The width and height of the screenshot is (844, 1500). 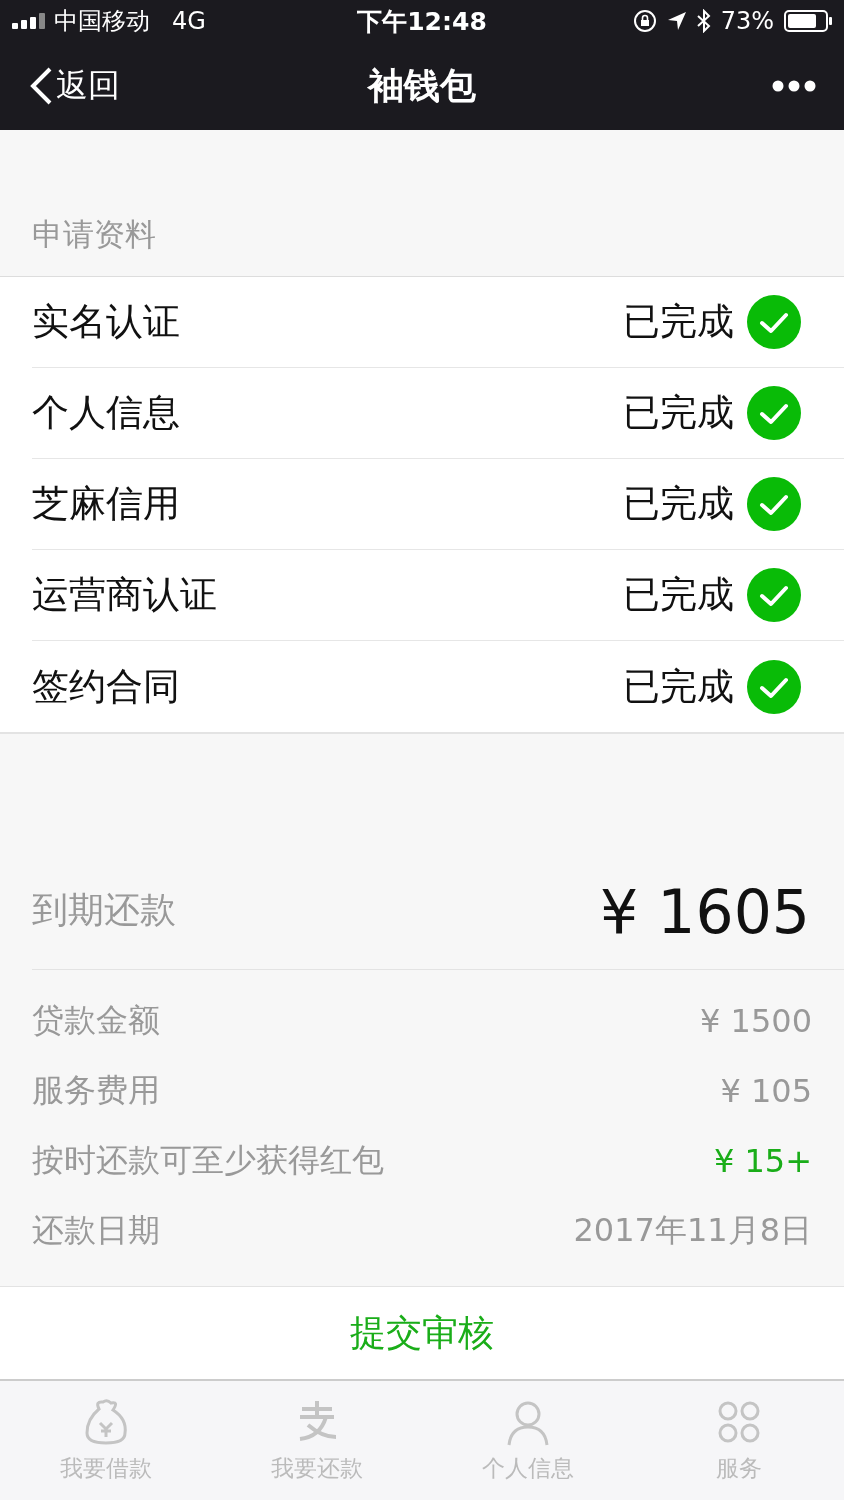 I want to click on status-time: 下午12:48, so click(x=422, y=21).